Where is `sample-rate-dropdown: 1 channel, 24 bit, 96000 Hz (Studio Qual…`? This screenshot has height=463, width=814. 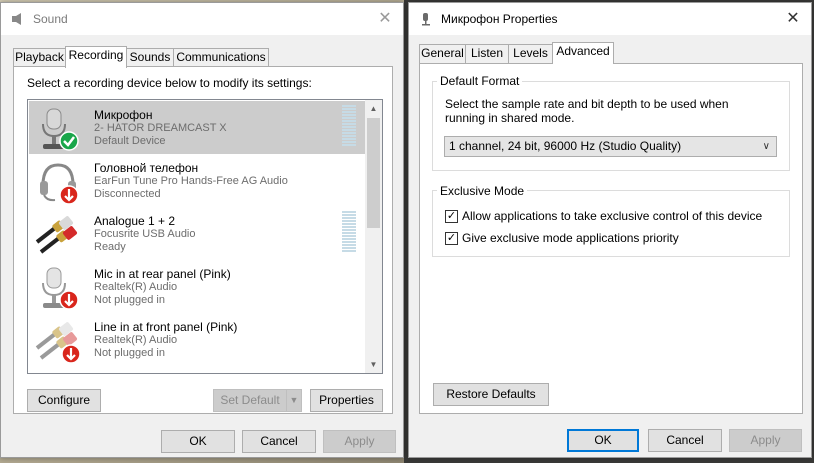
sample-rate-dropdown: 1 channel, 24 bit, 96000 Hz (Studio Qual… is located at coordinates (610, 146).